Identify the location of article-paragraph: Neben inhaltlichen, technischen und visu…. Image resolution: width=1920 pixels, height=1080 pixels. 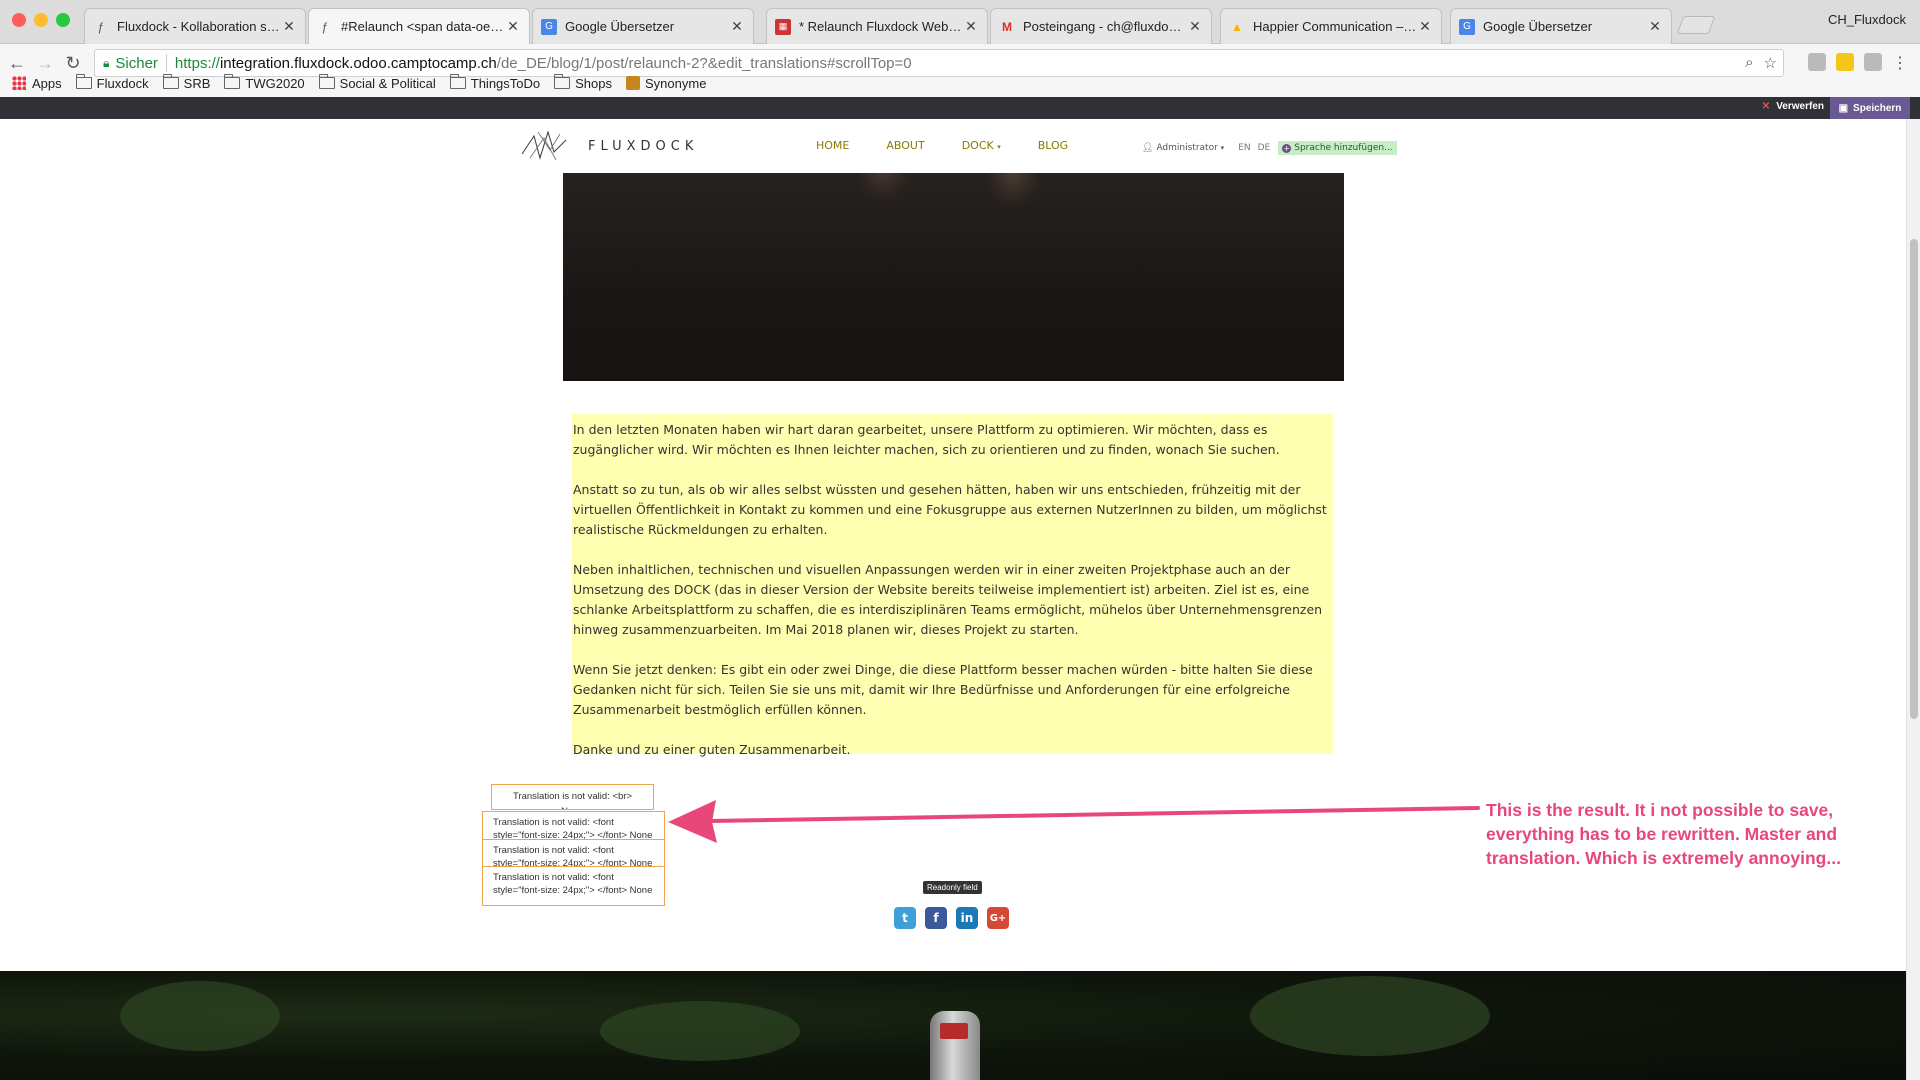
(953, 600).